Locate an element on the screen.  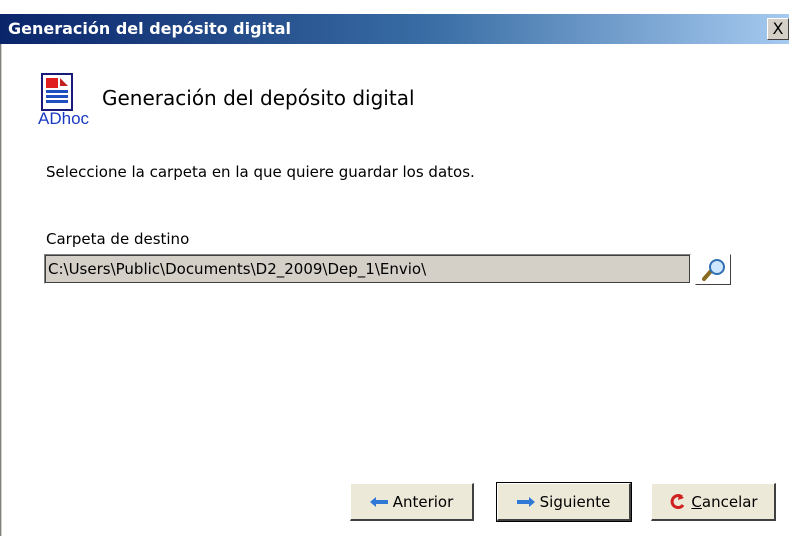
destination-folder-label: Carpeta de destino is located at coordinates (118, 239).